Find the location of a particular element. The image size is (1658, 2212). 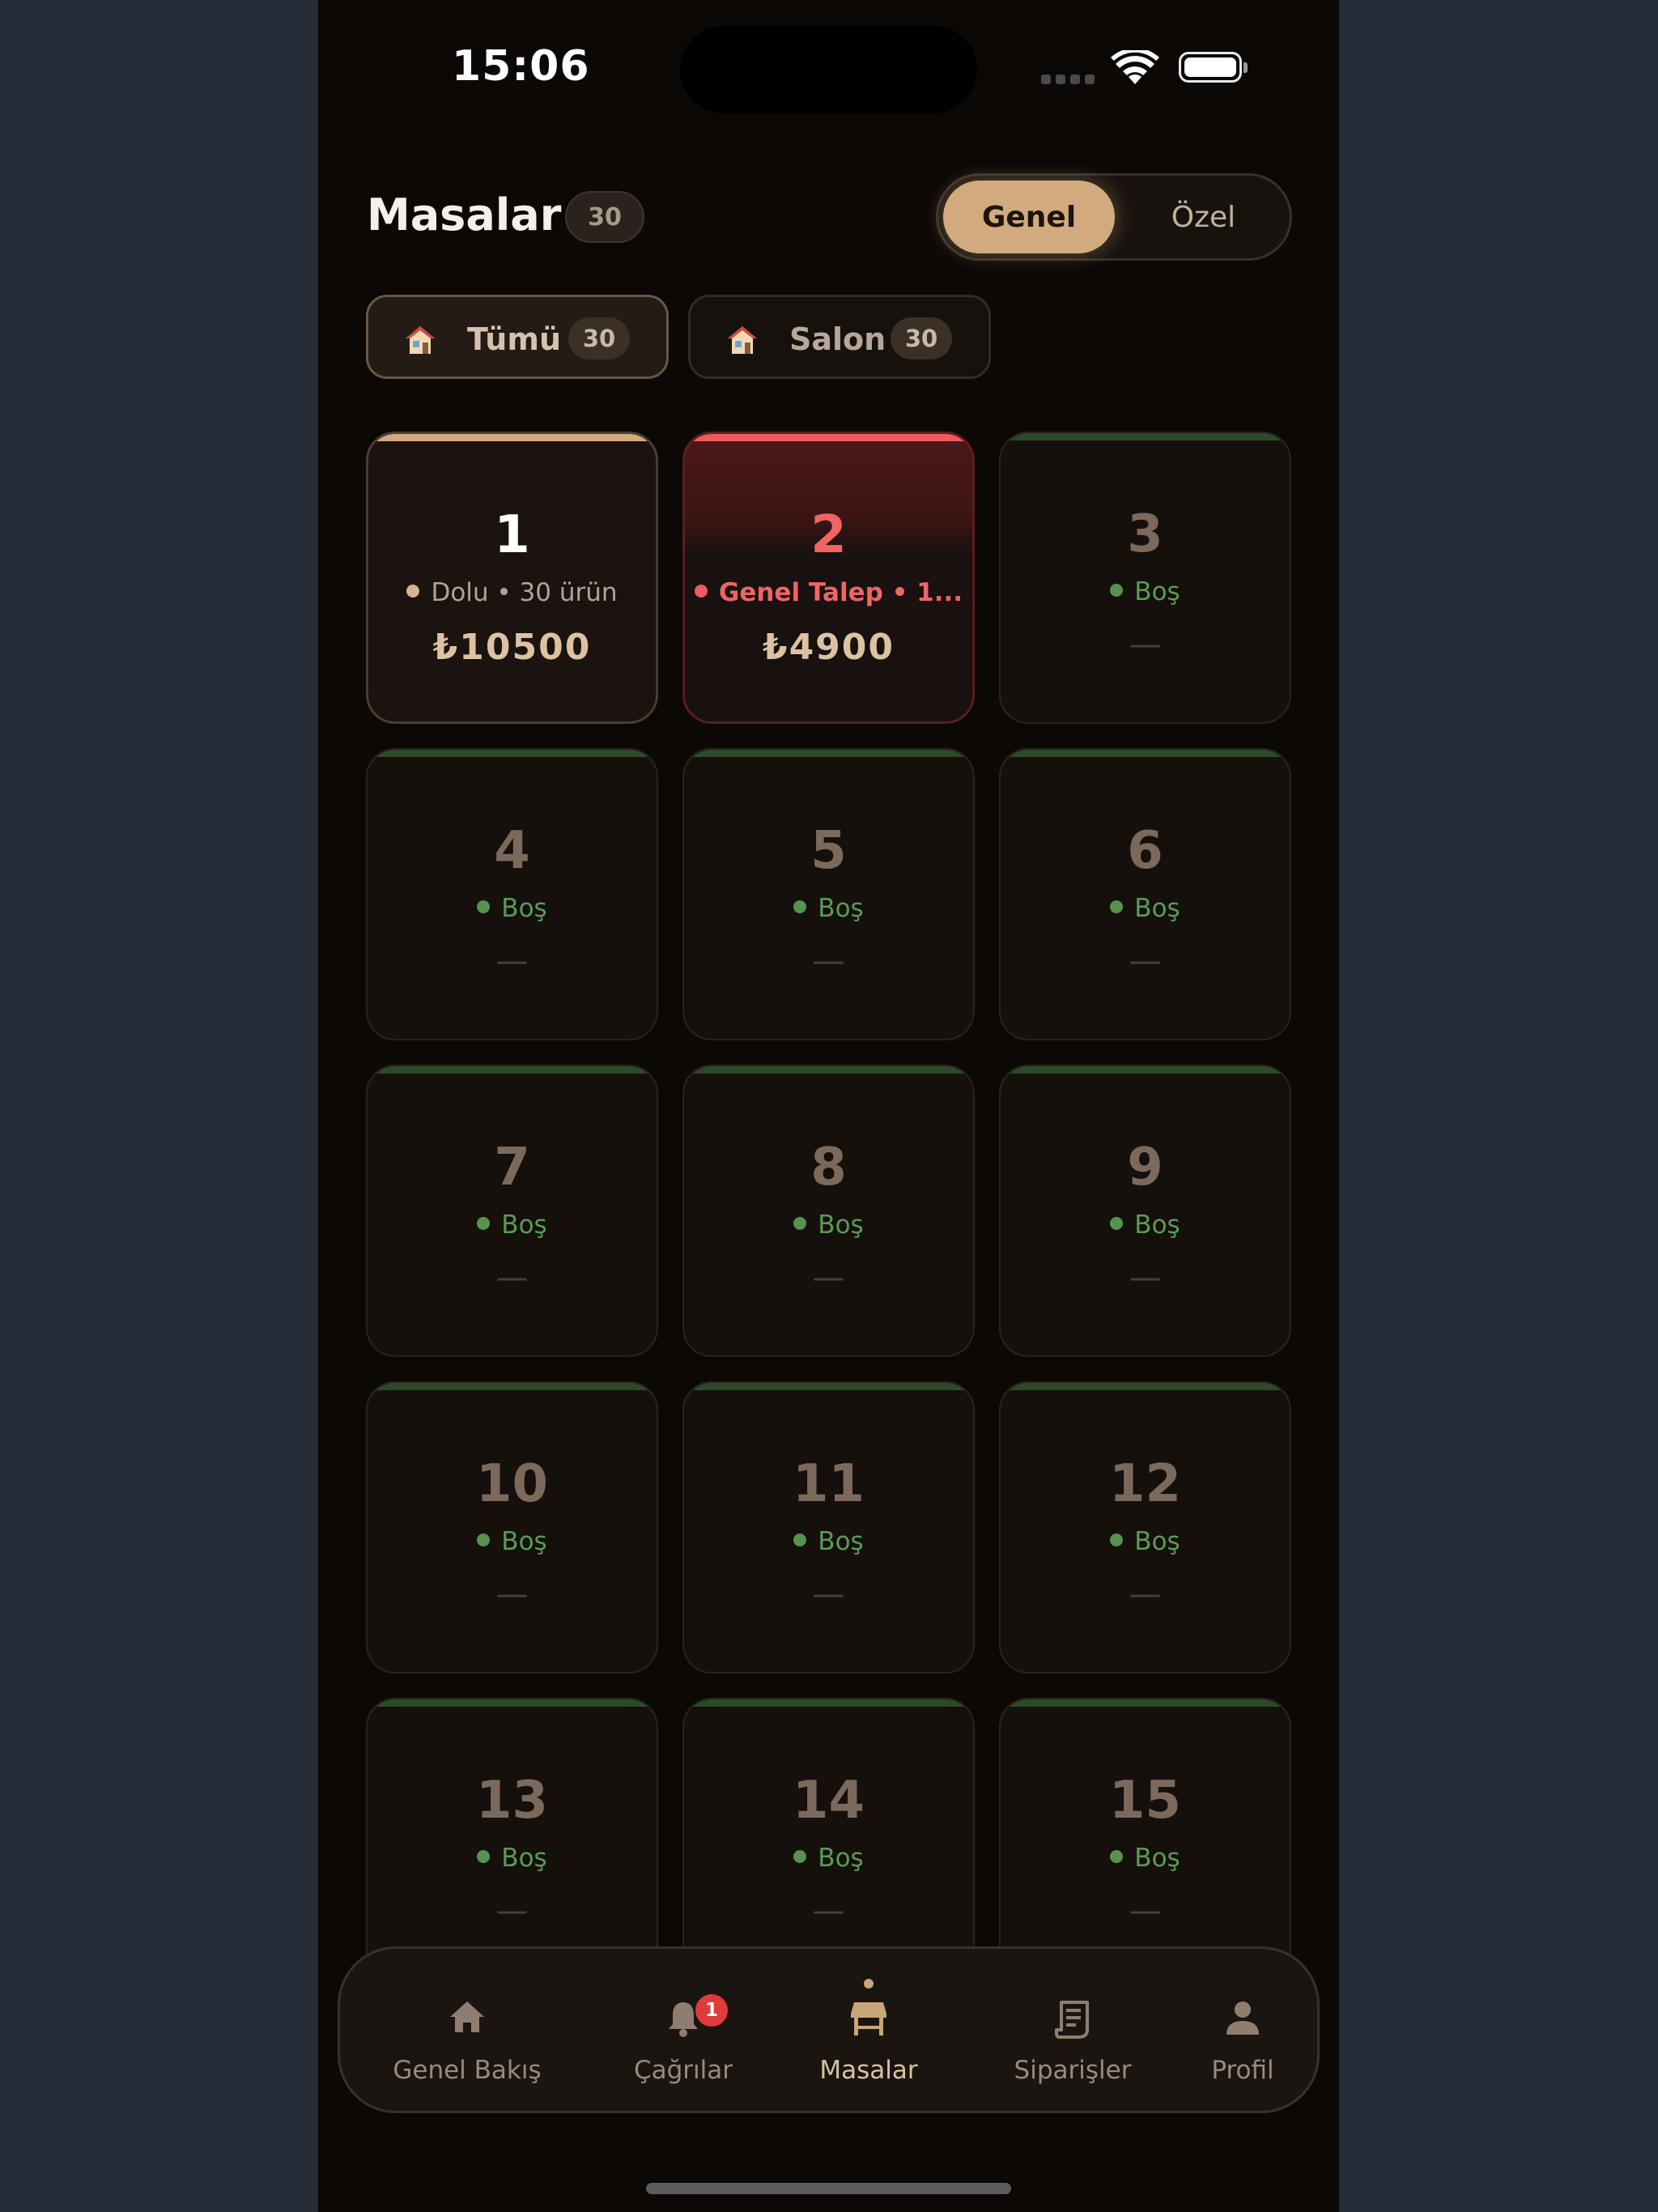

table-card: 1 Dolu • 30 ürün ₺10500 is located at coordinates (512, 578).